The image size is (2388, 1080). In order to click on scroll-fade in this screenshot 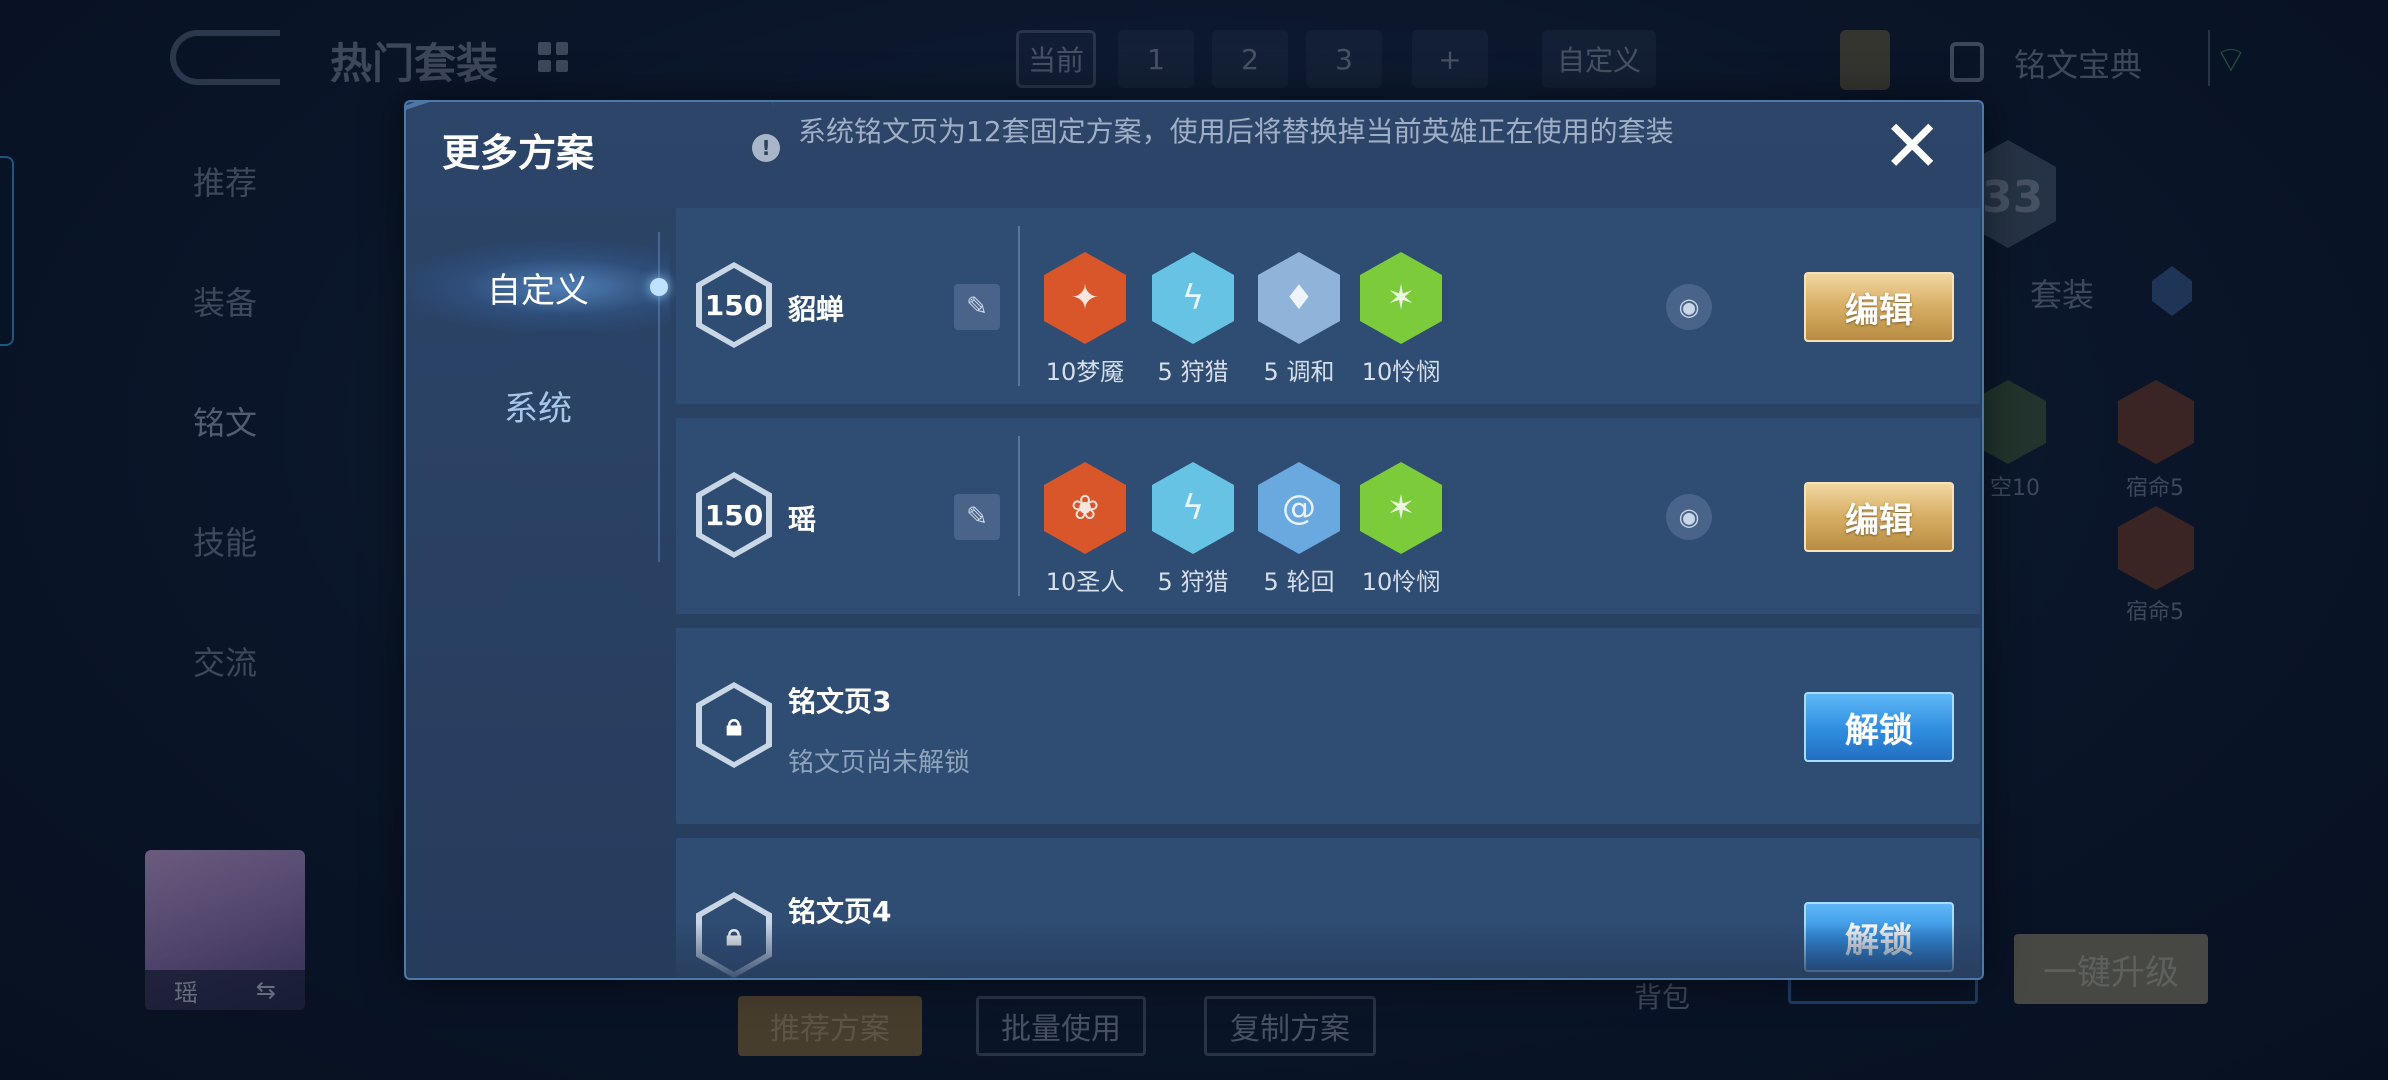, I will do `click(1194, 950)`.